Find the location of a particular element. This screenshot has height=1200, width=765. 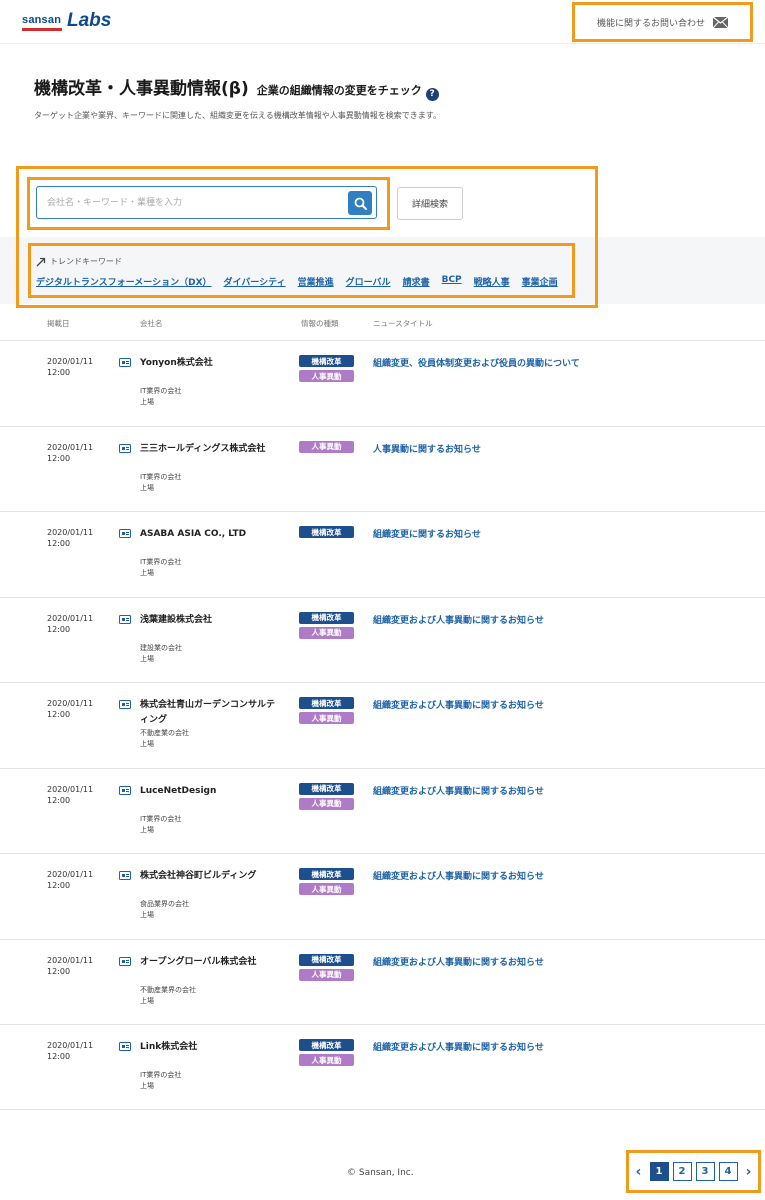

page-3-button: 3 is located at coordinates (705, 1171).